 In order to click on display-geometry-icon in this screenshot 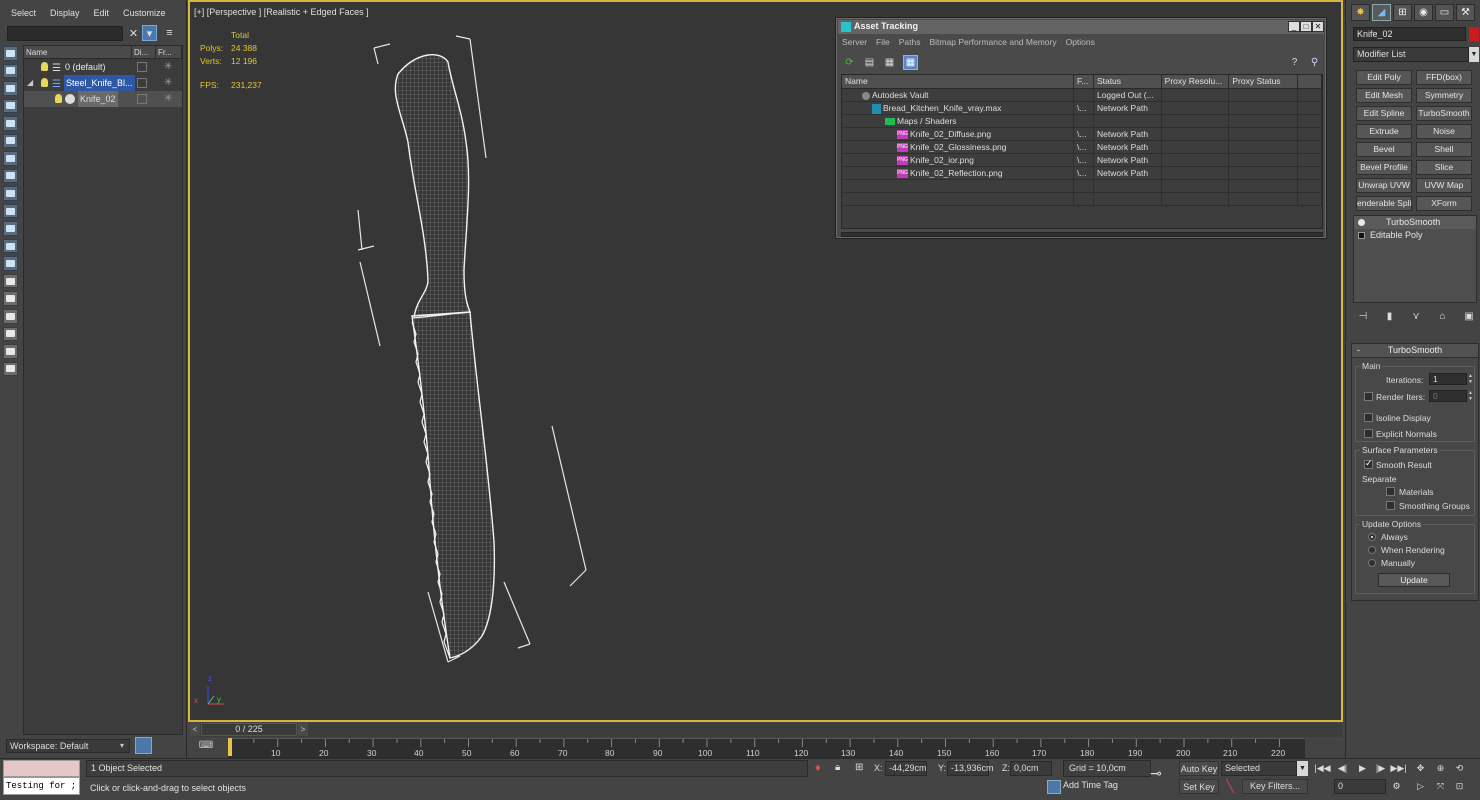, I will do `click(10, 53)`.